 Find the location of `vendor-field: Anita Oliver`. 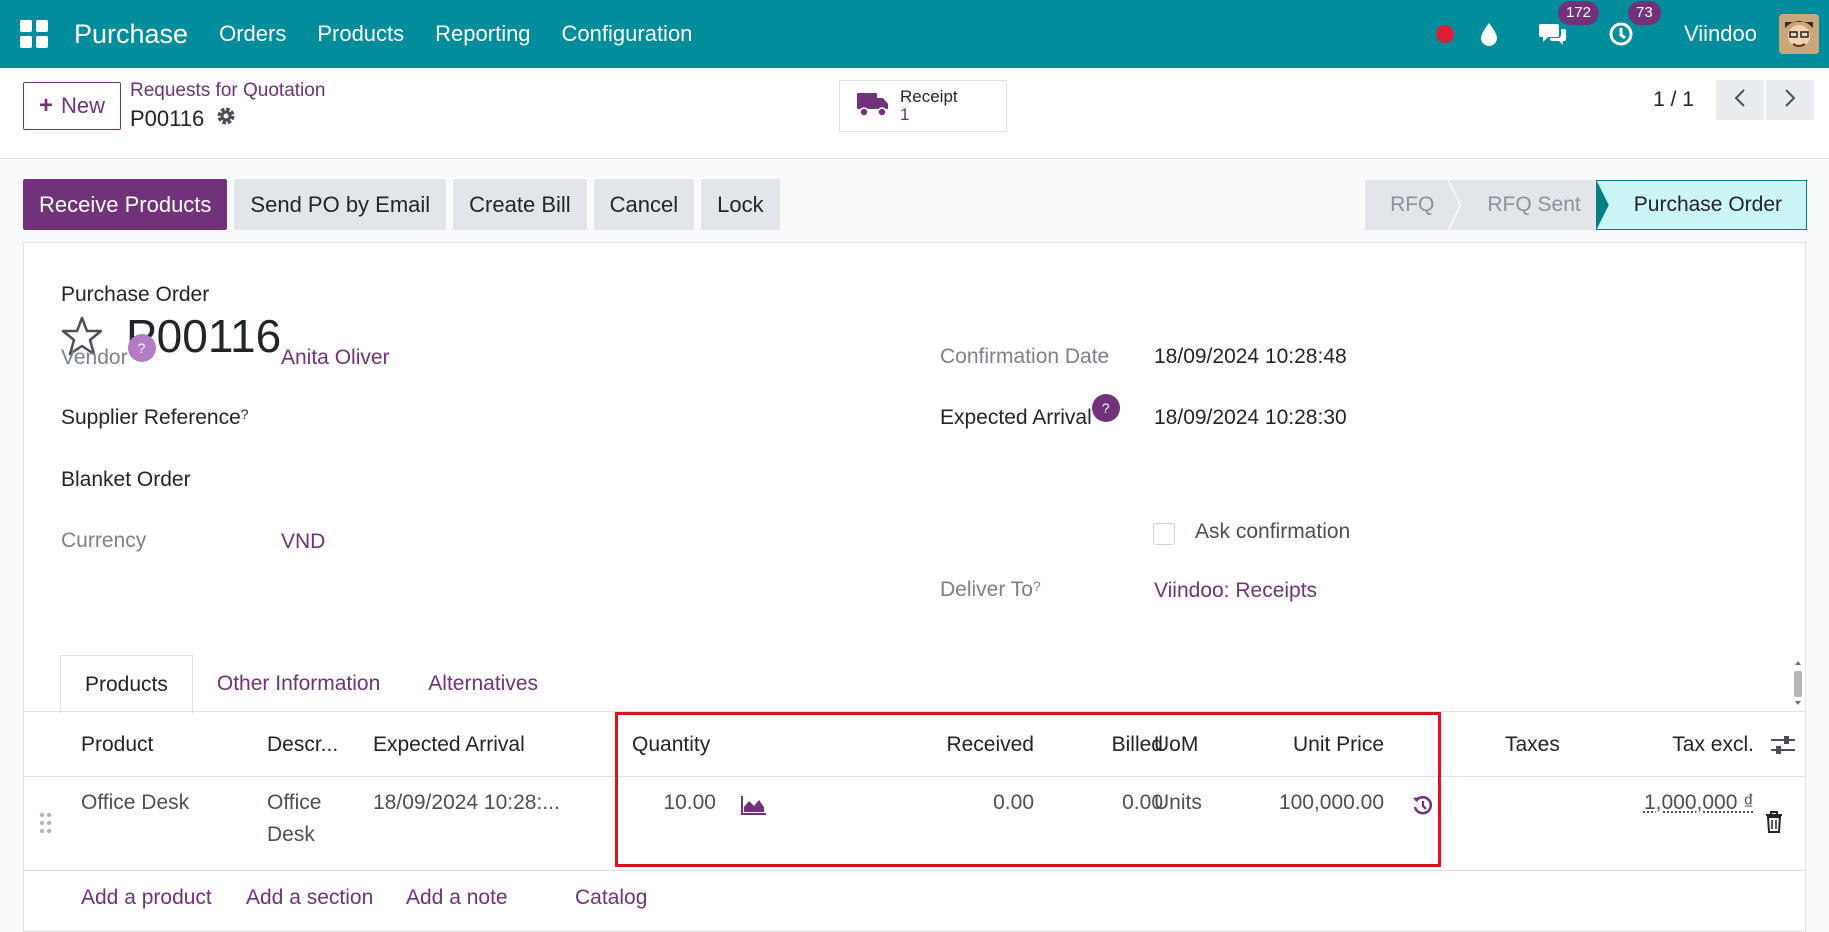

vendor-field: Anita Oliver is located at coordinates (335, 358).